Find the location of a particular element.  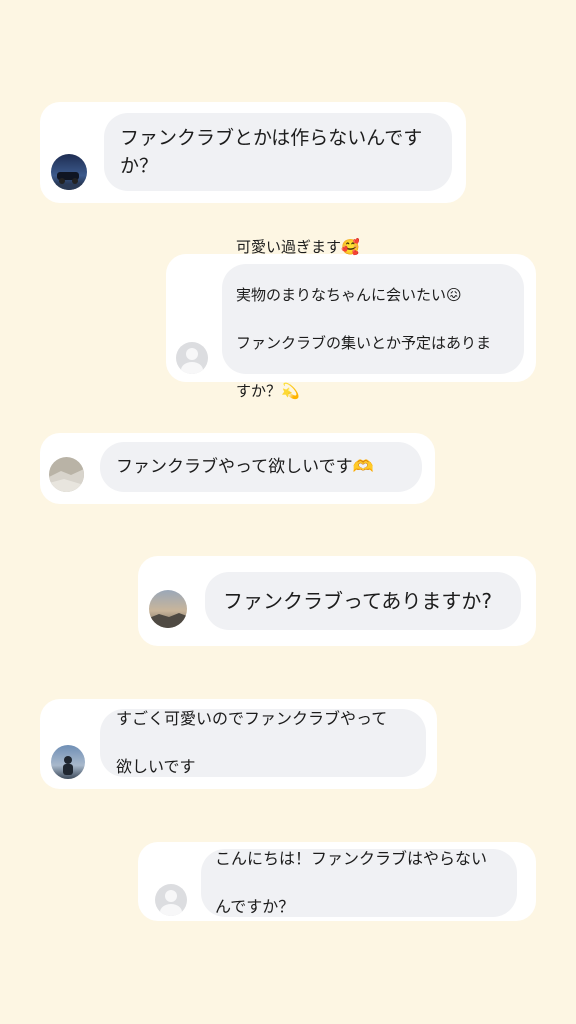

avatar-photo-landscape is located at coordinates (66, 474).